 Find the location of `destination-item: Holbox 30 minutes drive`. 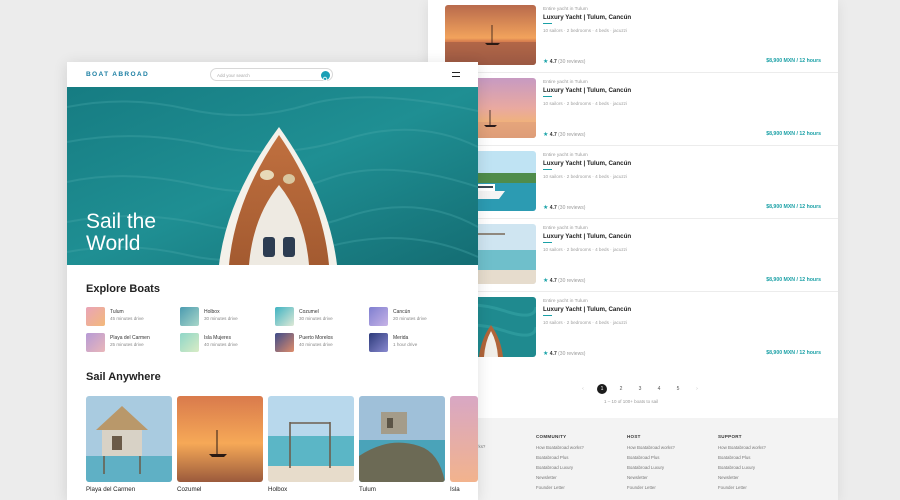

destination-item: Holbox 30 minutes drive is located at coordinates (225, 317).